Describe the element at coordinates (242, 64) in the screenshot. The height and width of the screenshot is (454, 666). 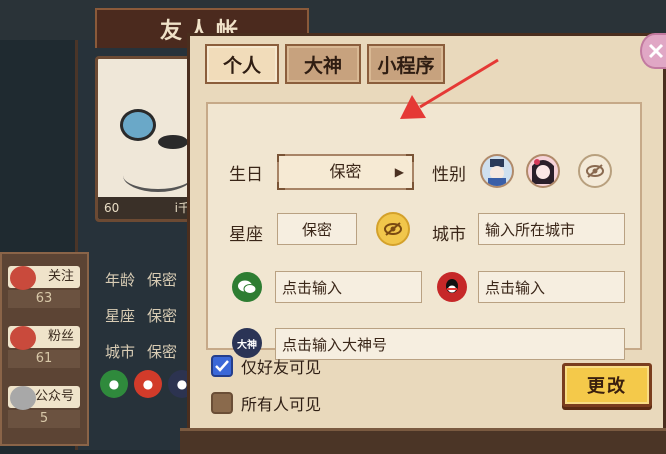
I see `tab-personal: 个人` at that location.